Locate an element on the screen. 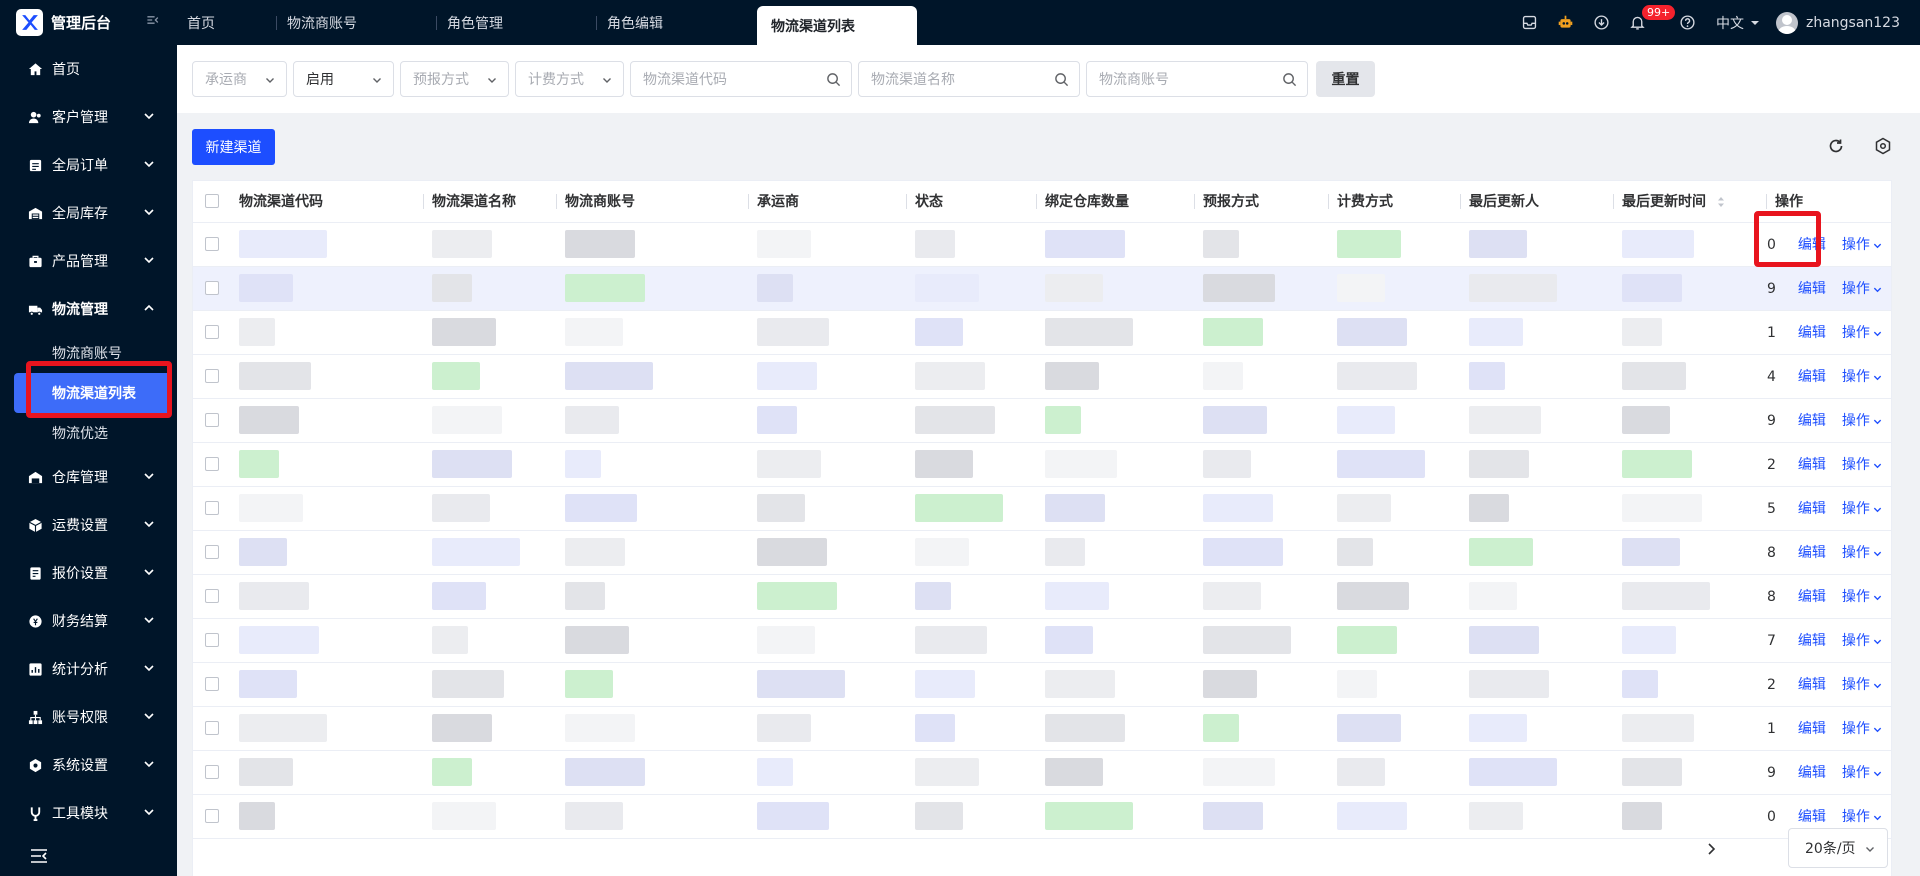 This screenshot has width=1920, height=876. chevron-right-icon is located at coordinates (1711, 849).